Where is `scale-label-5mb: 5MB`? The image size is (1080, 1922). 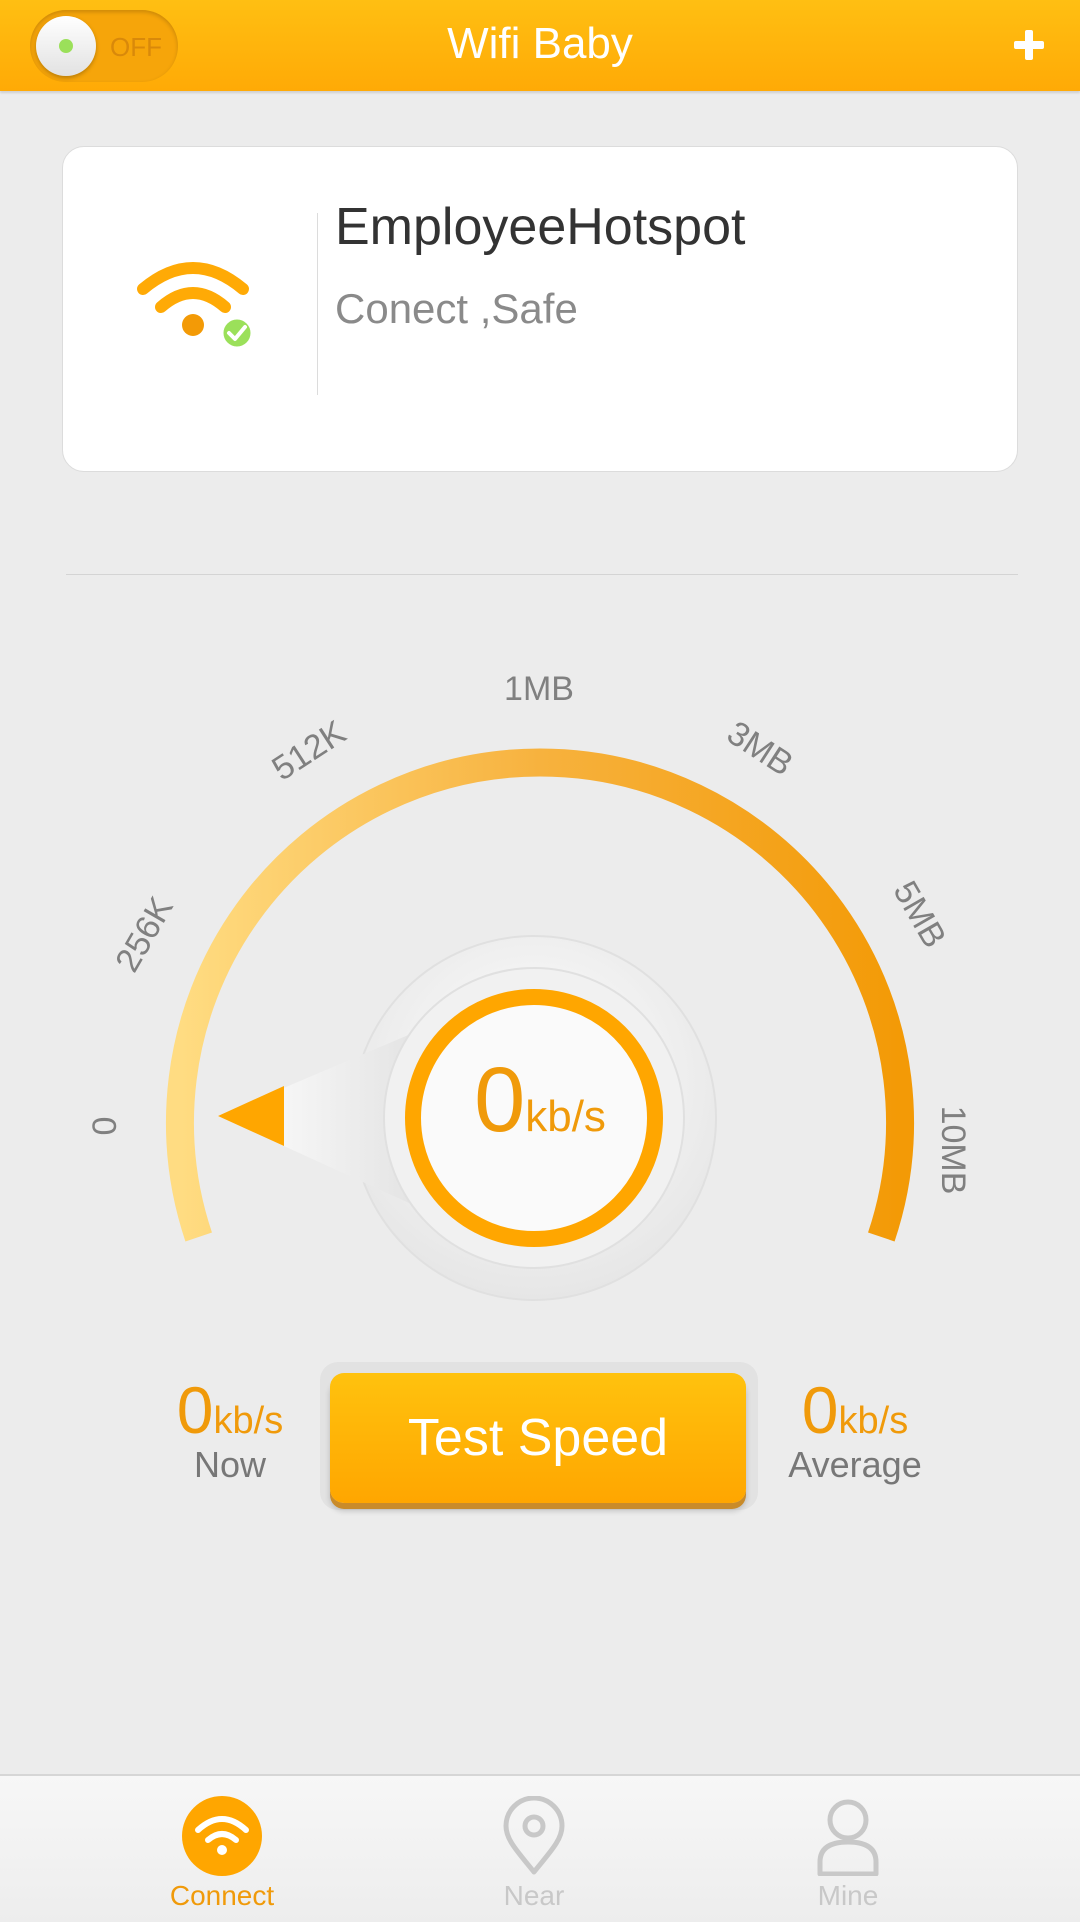
scale-label-5mb: 5MB is located at coordinates (920, 915).